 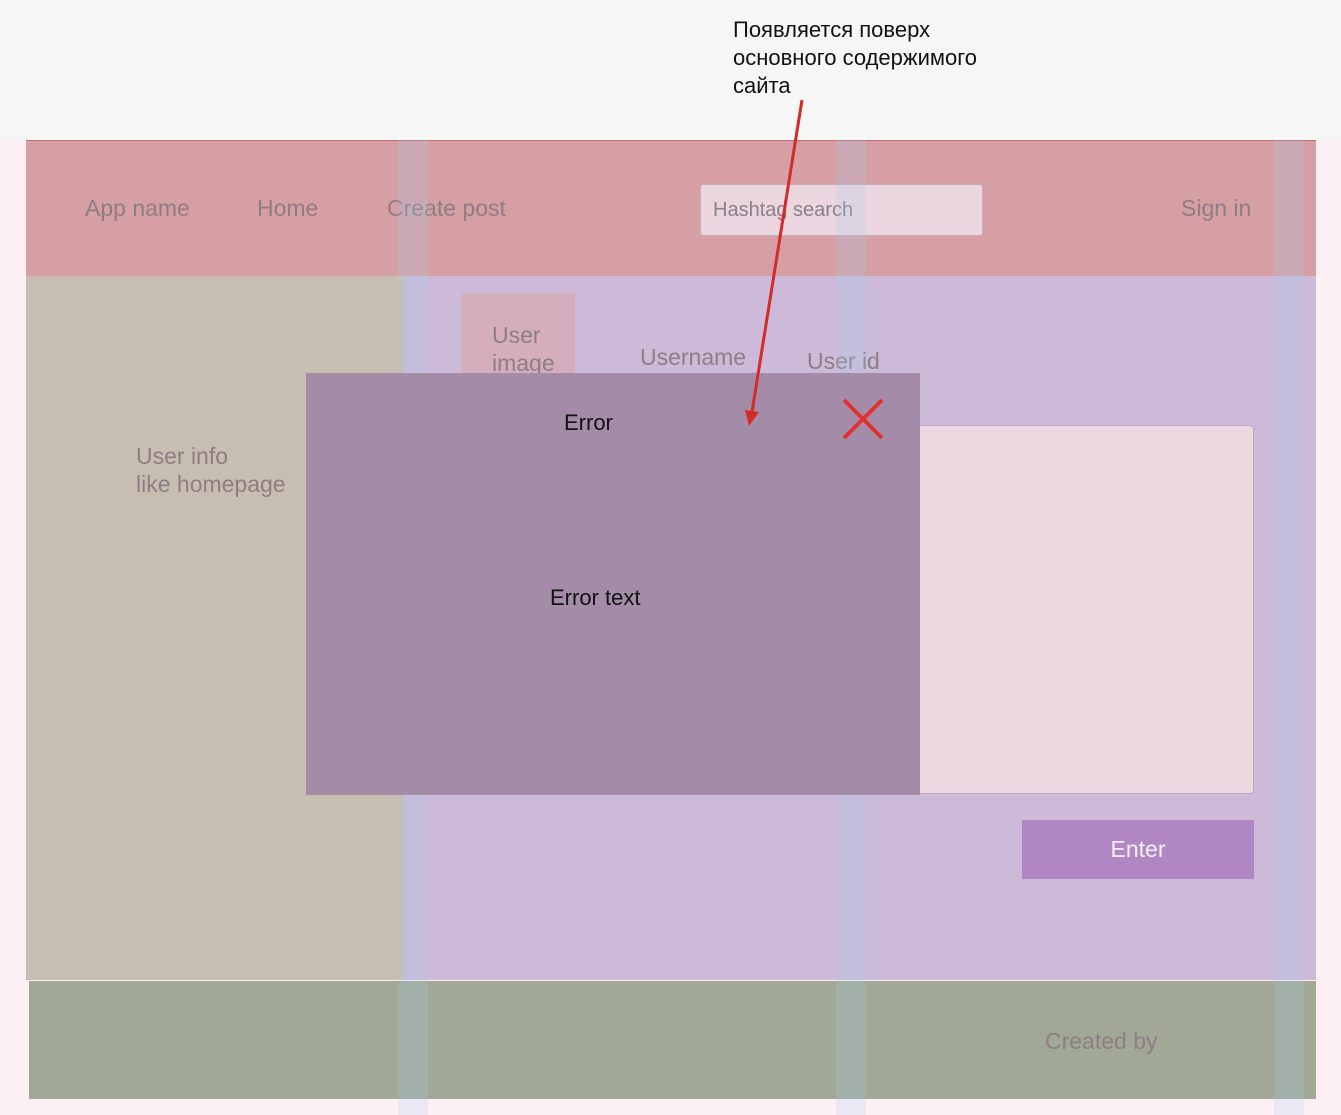 I want to click on created-by-text: Created by, so click(x=1101, y=1041).